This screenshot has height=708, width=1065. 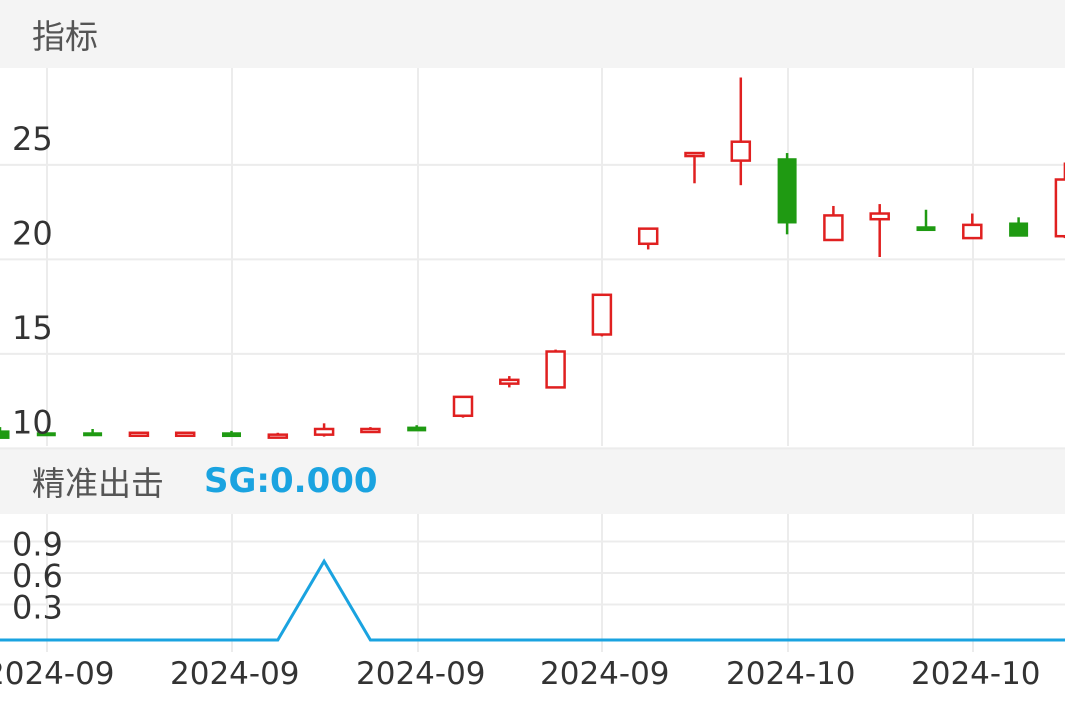 I want to click on signal-ytick-label: 0.9, so click(x=37, y=545).